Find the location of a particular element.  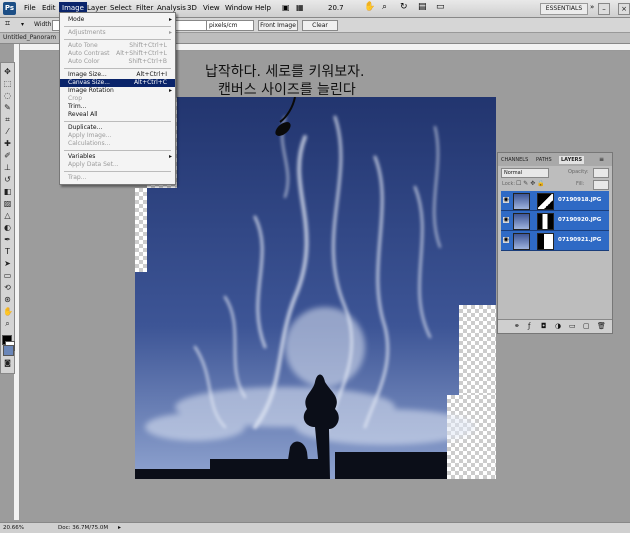

menu-file: File is located at coordinates (30, 8).